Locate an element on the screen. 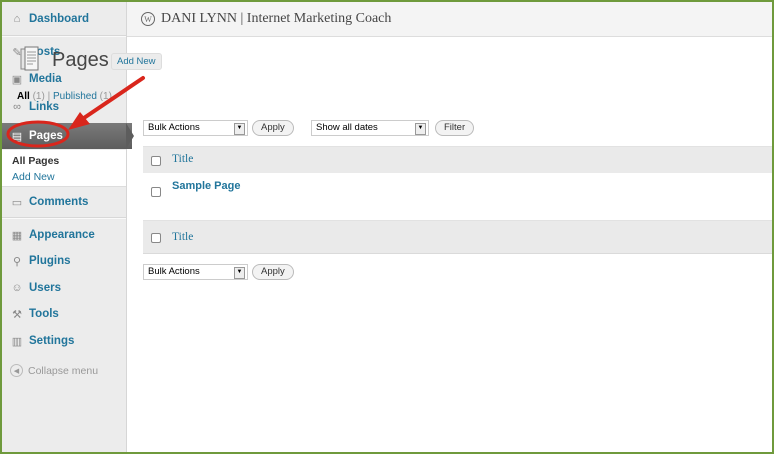 The height and width of the screenshot is (454, 774). appearance-icon: ▦ is located at coordinates (17, 235).